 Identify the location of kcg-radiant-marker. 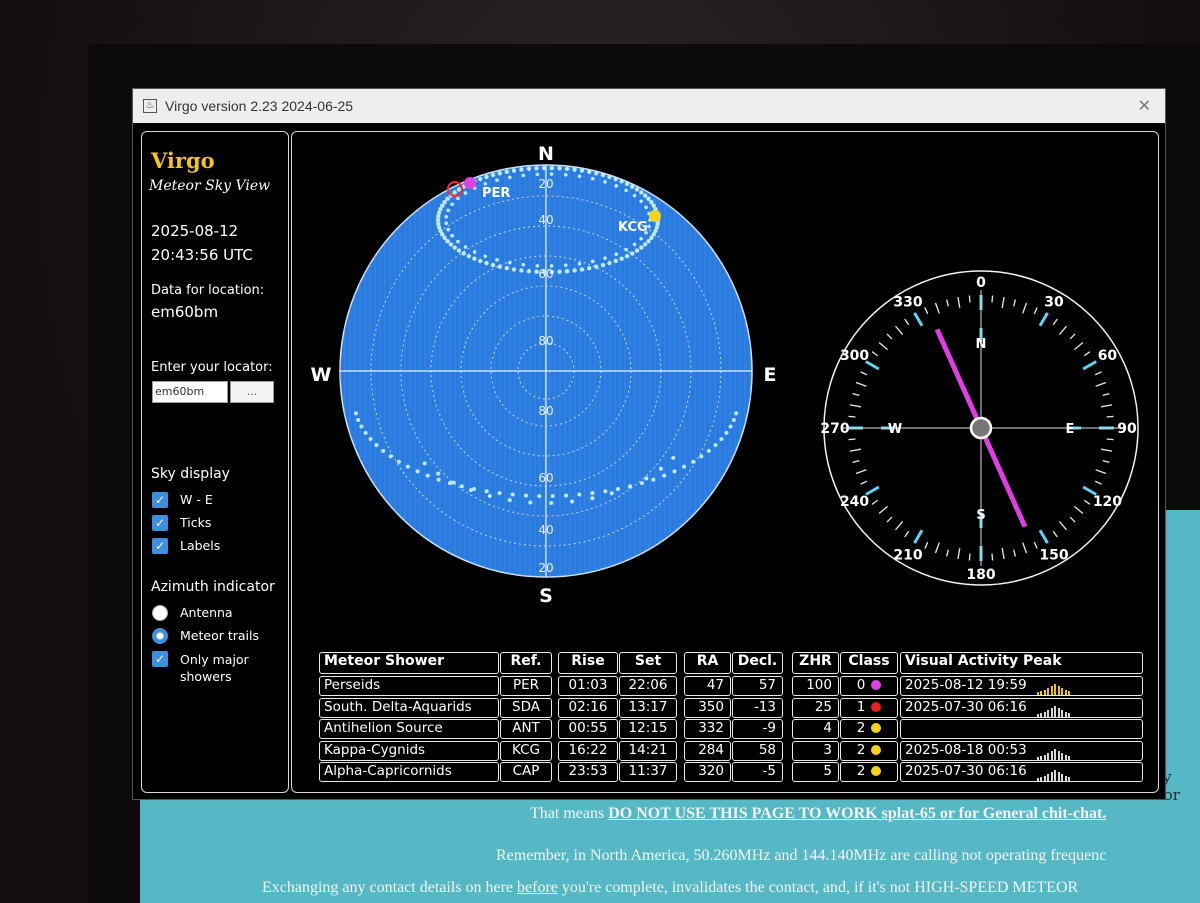
(655, 216).